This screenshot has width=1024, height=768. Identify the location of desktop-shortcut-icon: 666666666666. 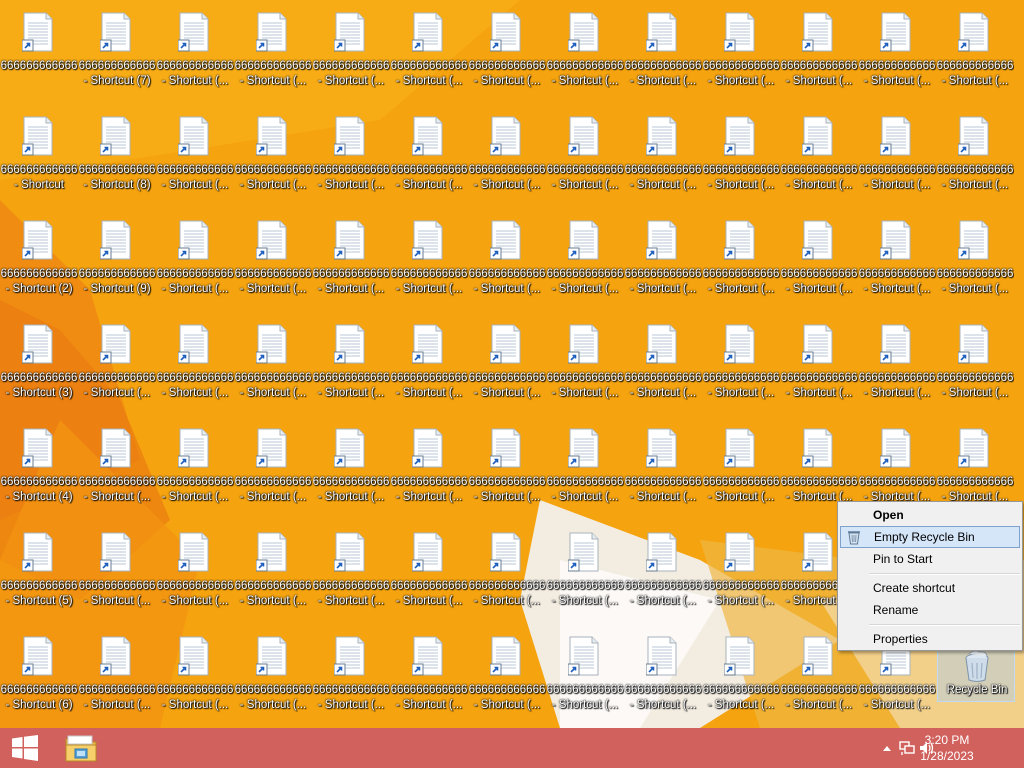
(39, 50).